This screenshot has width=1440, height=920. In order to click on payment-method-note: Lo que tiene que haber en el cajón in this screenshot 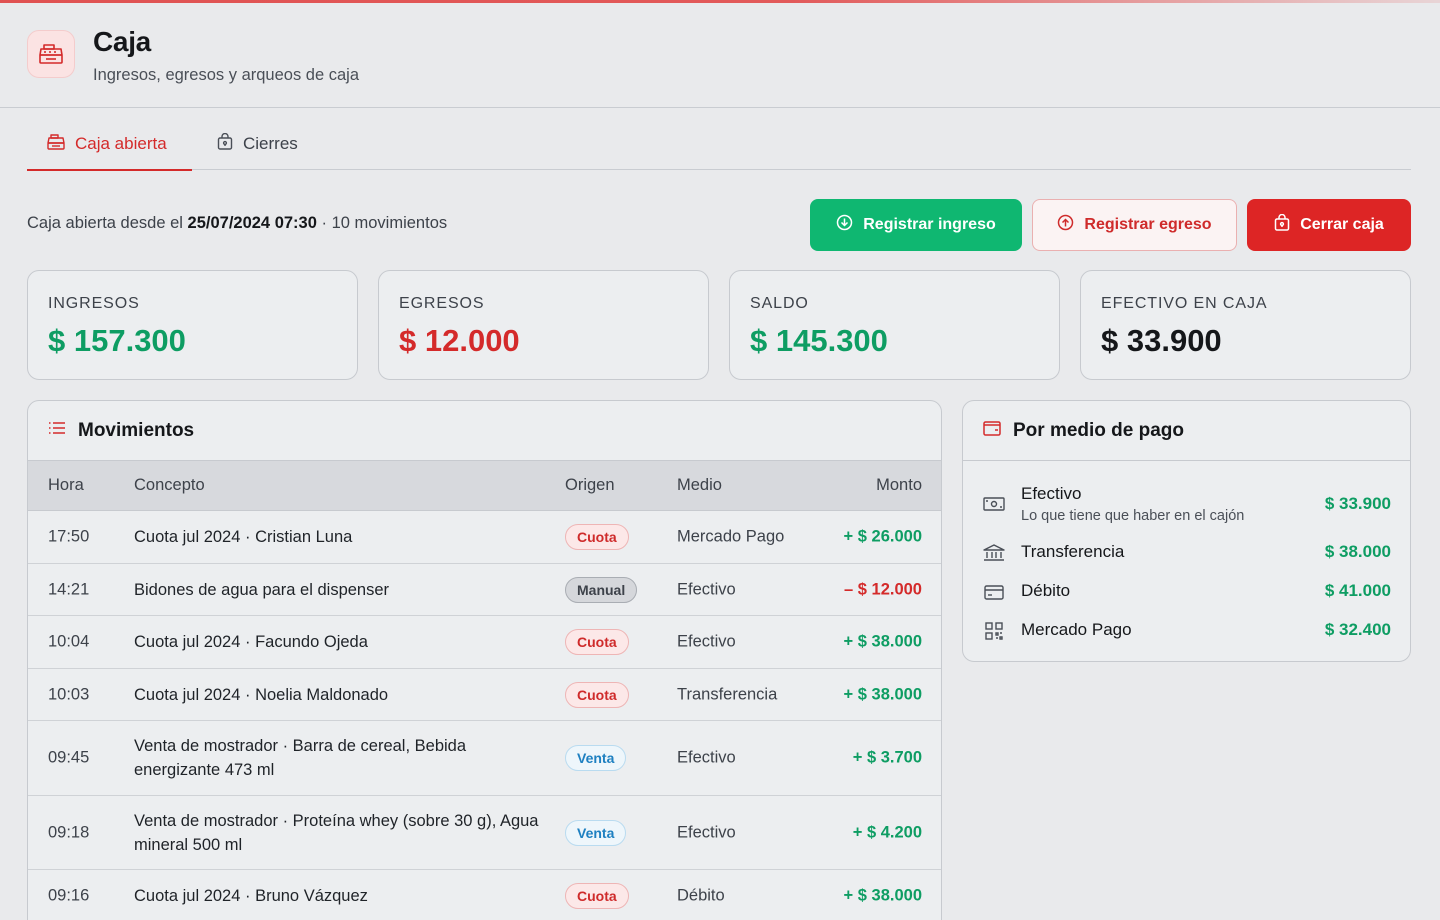, I will do `click(1133, 516)`.